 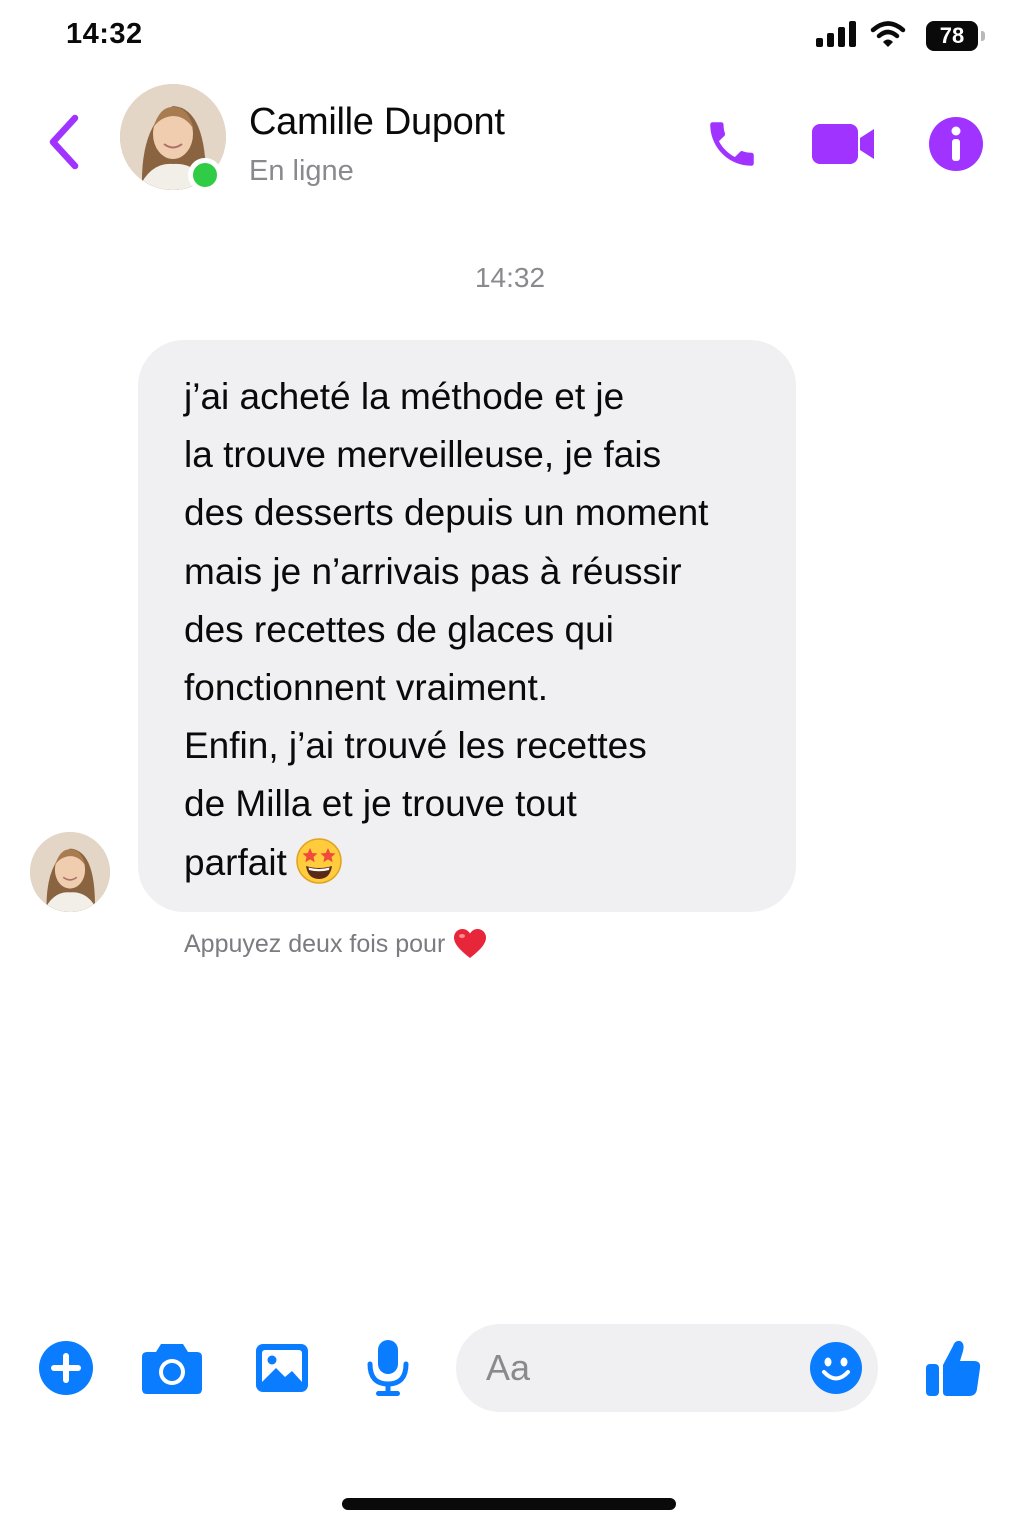 I want to click on contact-name: Camille Dupont, so click(x=377, y=122).